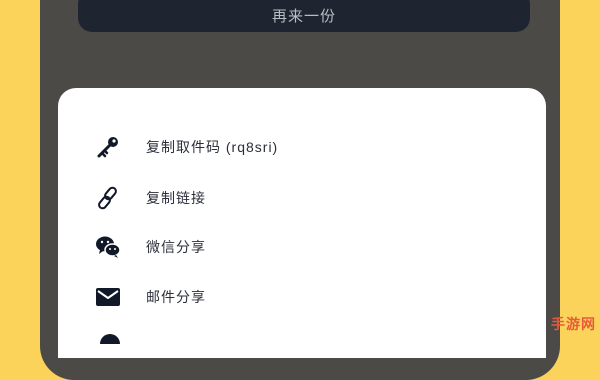 Image resolution: width=600 pixels, height=380 pixels. Describe the element at coordinates (304, 147) in the screenshot. I see `menu-item-copy-pickup-code: 复制取件码 (rq8sri)` at that location.